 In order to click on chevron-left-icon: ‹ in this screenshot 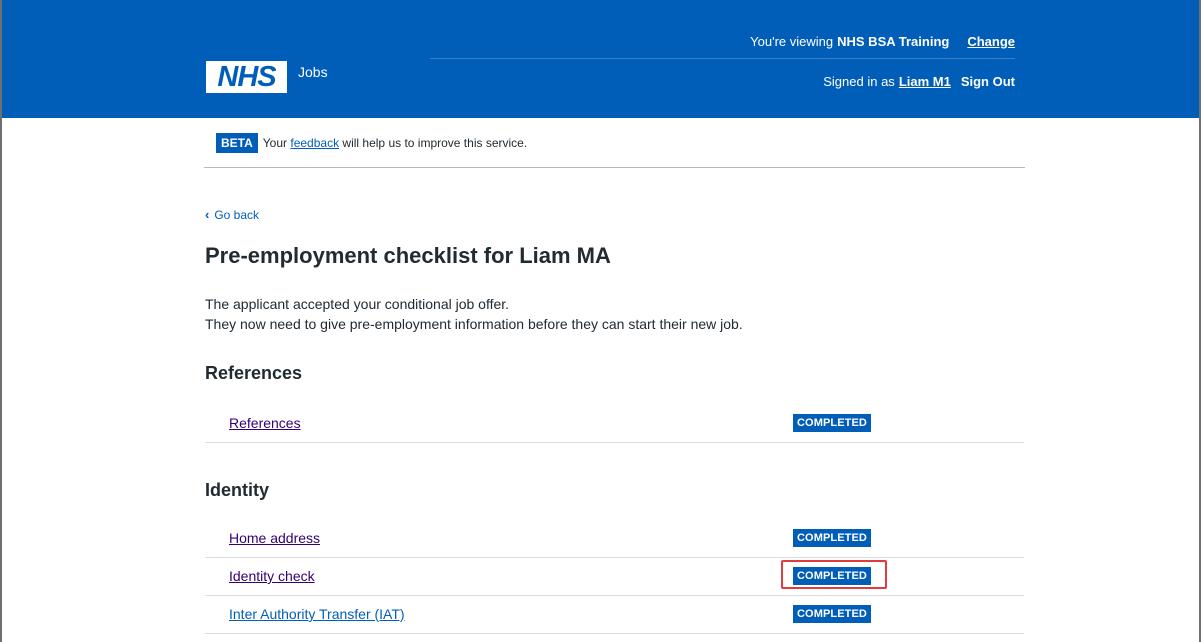, I will do `click(207, 214)`.